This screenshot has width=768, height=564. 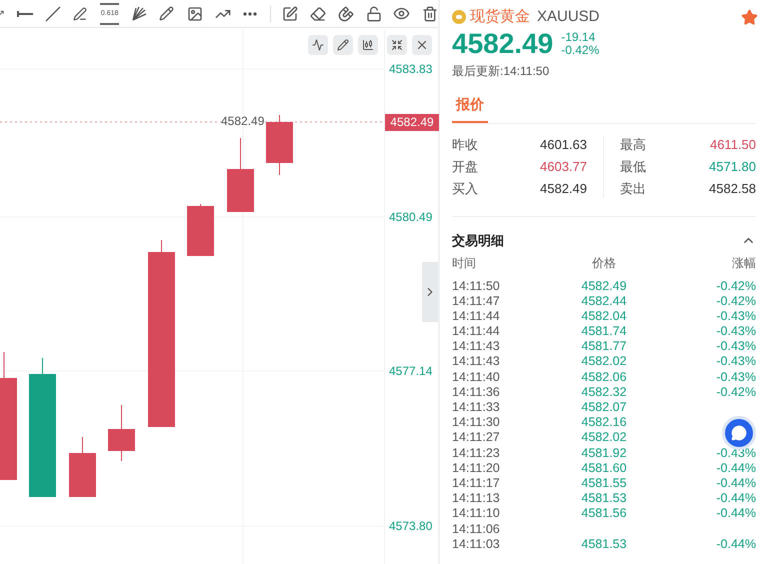 What do you see at coordinates (563, 189) in the screenshot?
I see `stat-value: 4582.49` at bounding box center [563, 189].